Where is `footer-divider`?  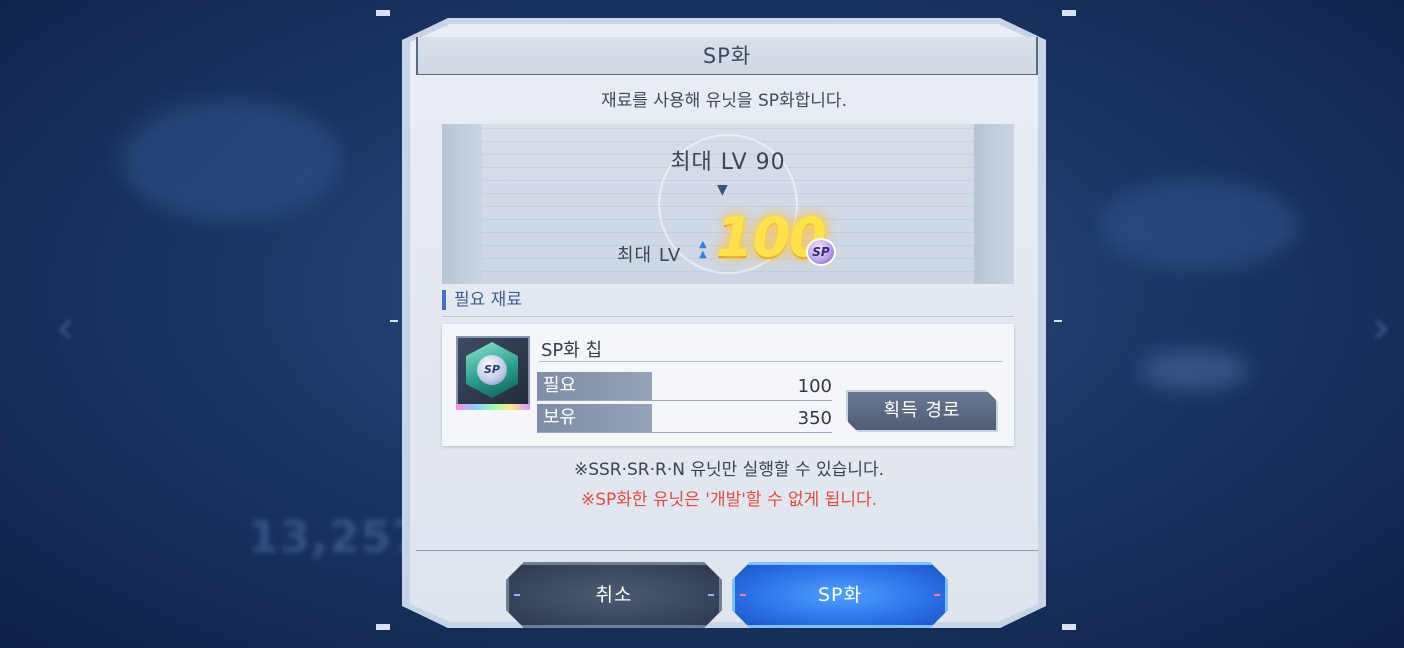 footer-divider is located at coordinates (727, 550).